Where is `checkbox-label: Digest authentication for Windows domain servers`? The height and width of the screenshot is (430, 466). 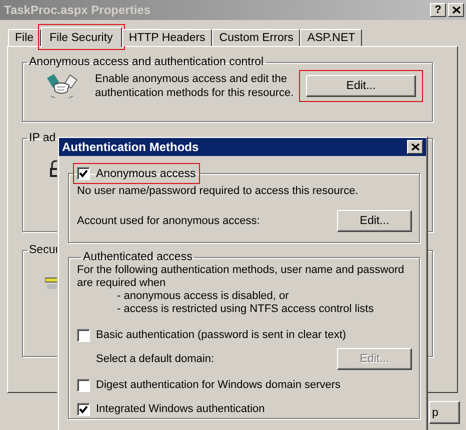
checkbox-label: Digest authentication for Windows domain servers is located at coordinates (218, 385).